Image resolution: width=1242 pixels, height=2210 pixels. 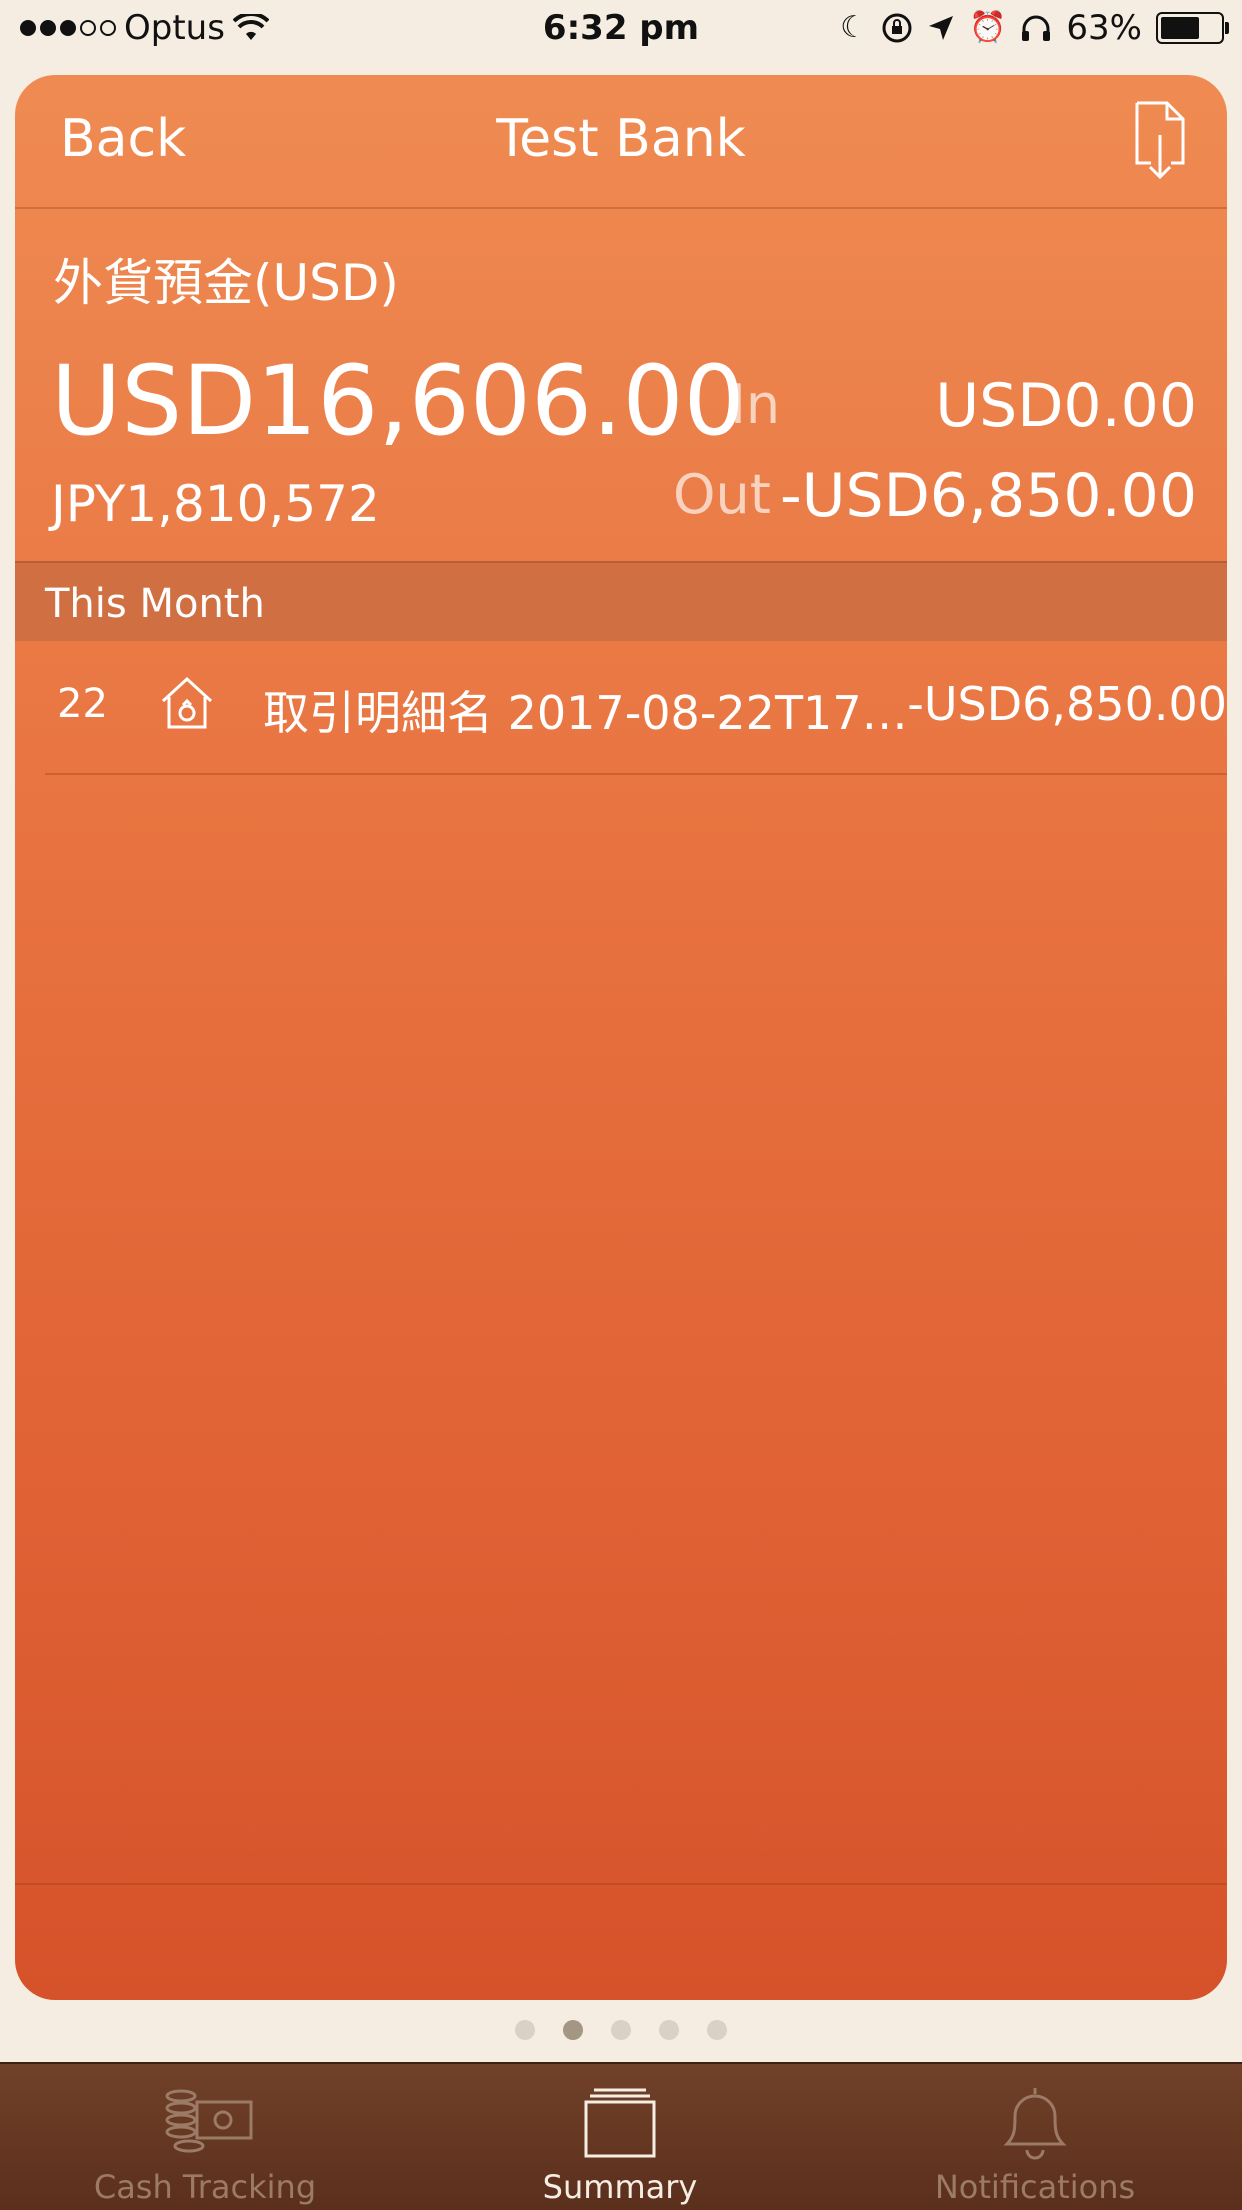 I want to click on moon-icon: ☾, so click(x=854, y=27).